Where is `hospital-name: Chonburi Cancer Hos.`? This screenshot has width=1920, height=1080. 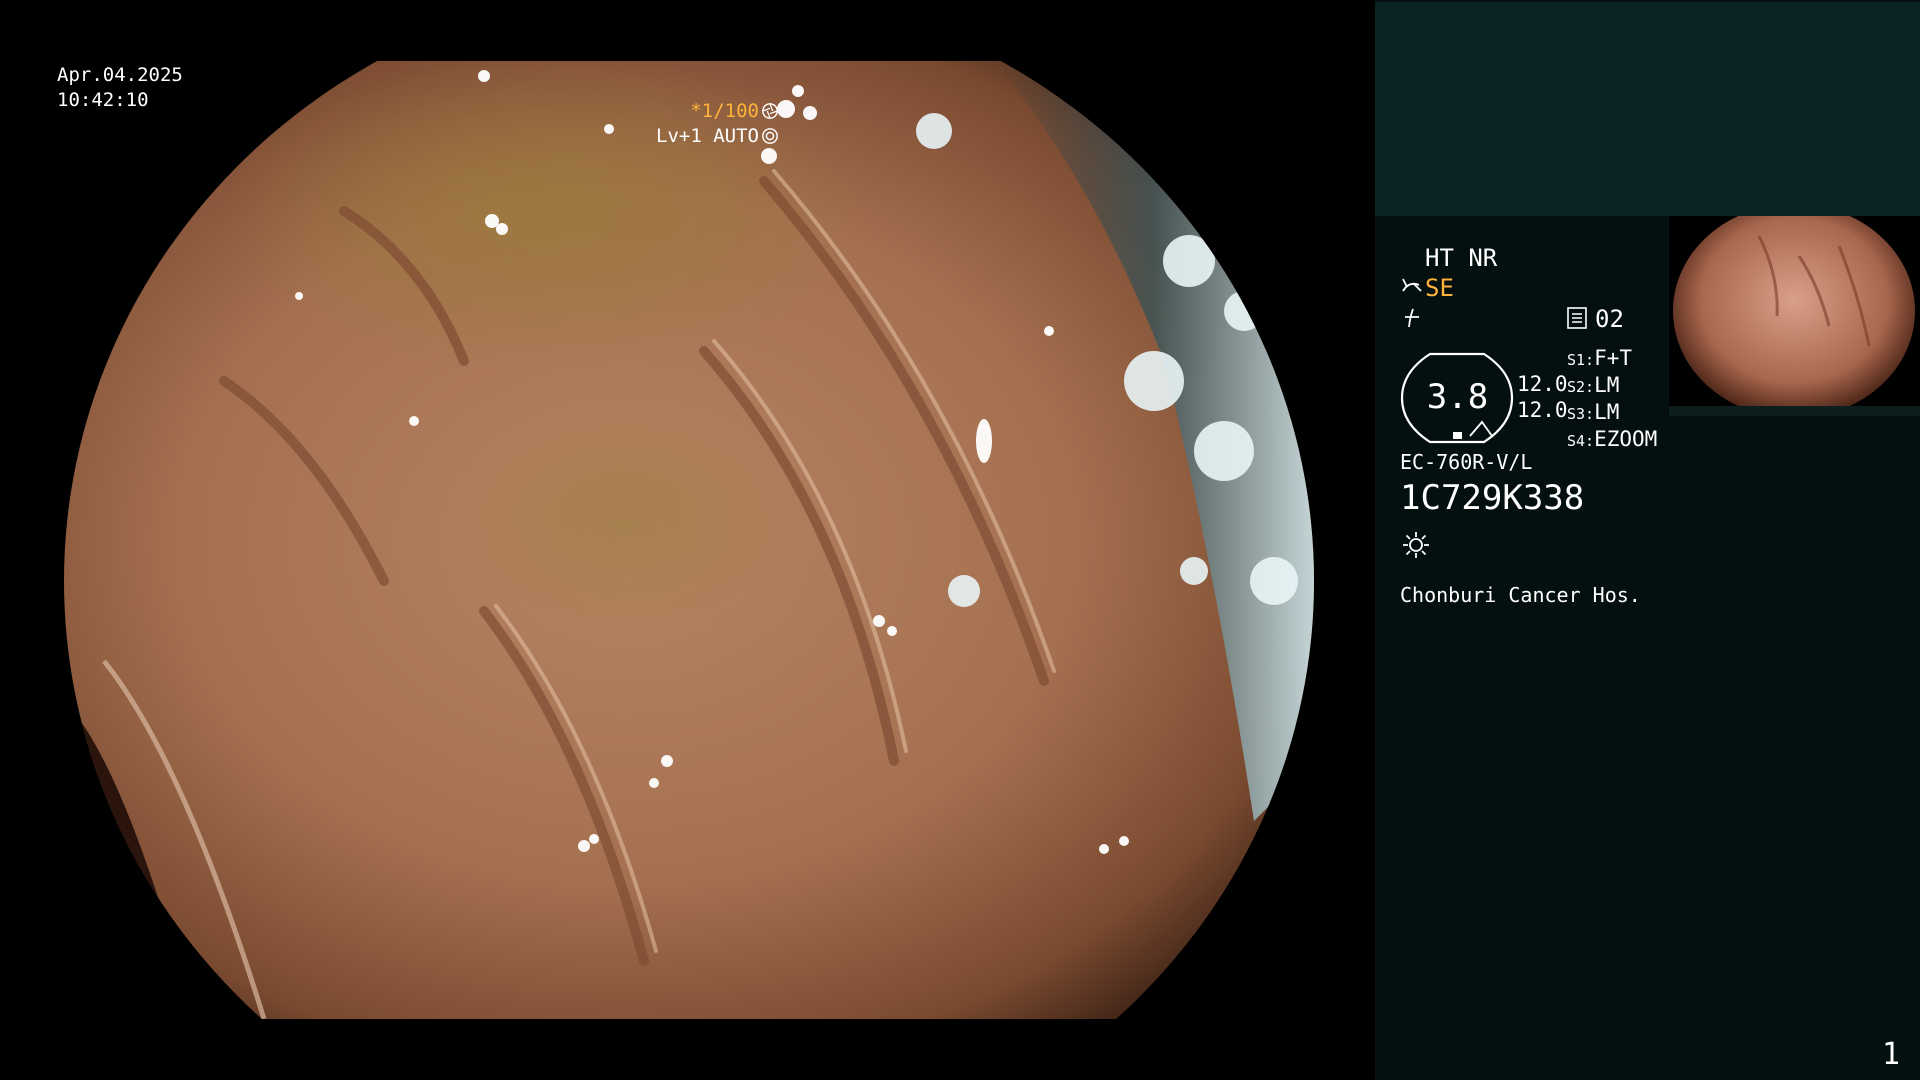 hospital-name: Chonburi Cancer Hos. is located at coordinates (1520, 595).